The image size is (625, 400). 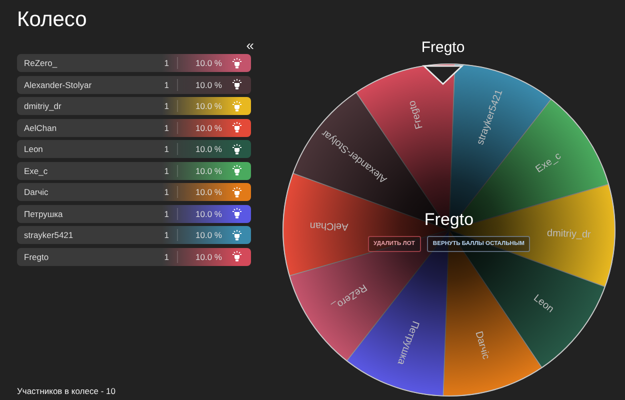 I want to click on participant-name: Alexander-Stolyar, so click(x=58, y=85).